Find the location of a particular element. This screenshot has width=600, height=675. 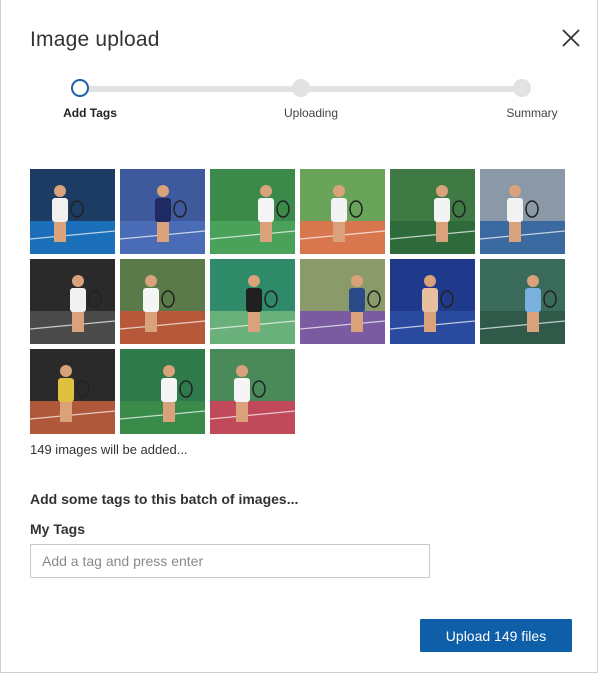

close-button is located at coordinates (571, 38).